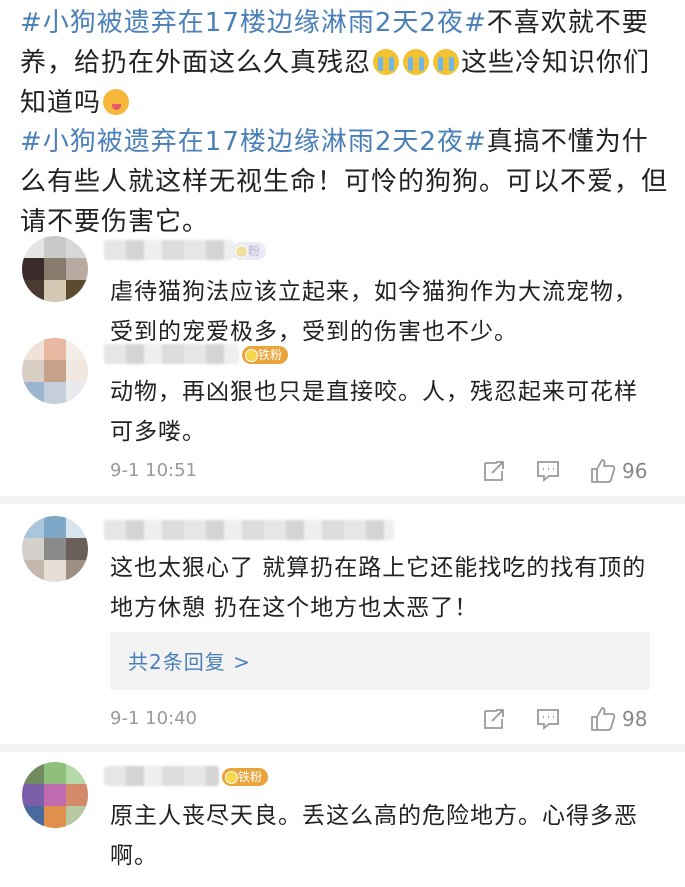 Image resolution: width=685 pixels, height=887 pixels. What do you see at coordinates (153, 718) in the screenshot?
I see `comment-timestamp: 9-1 10:40` at bounding box center [153, 718].